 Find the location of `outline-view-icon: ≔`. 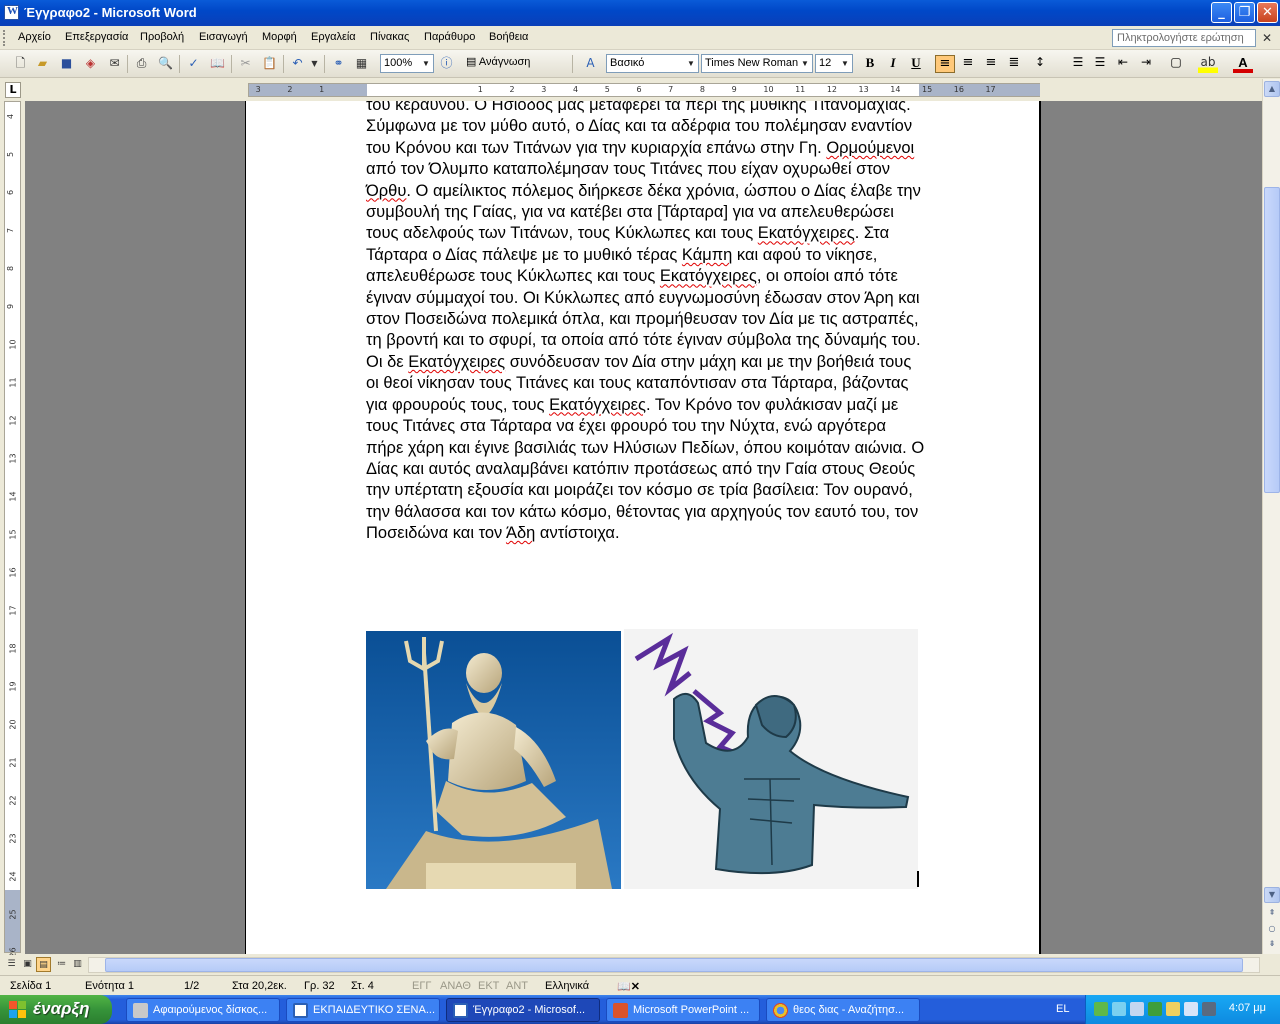

outline-view-icon: ≔ is located at coordinates (61, 964).